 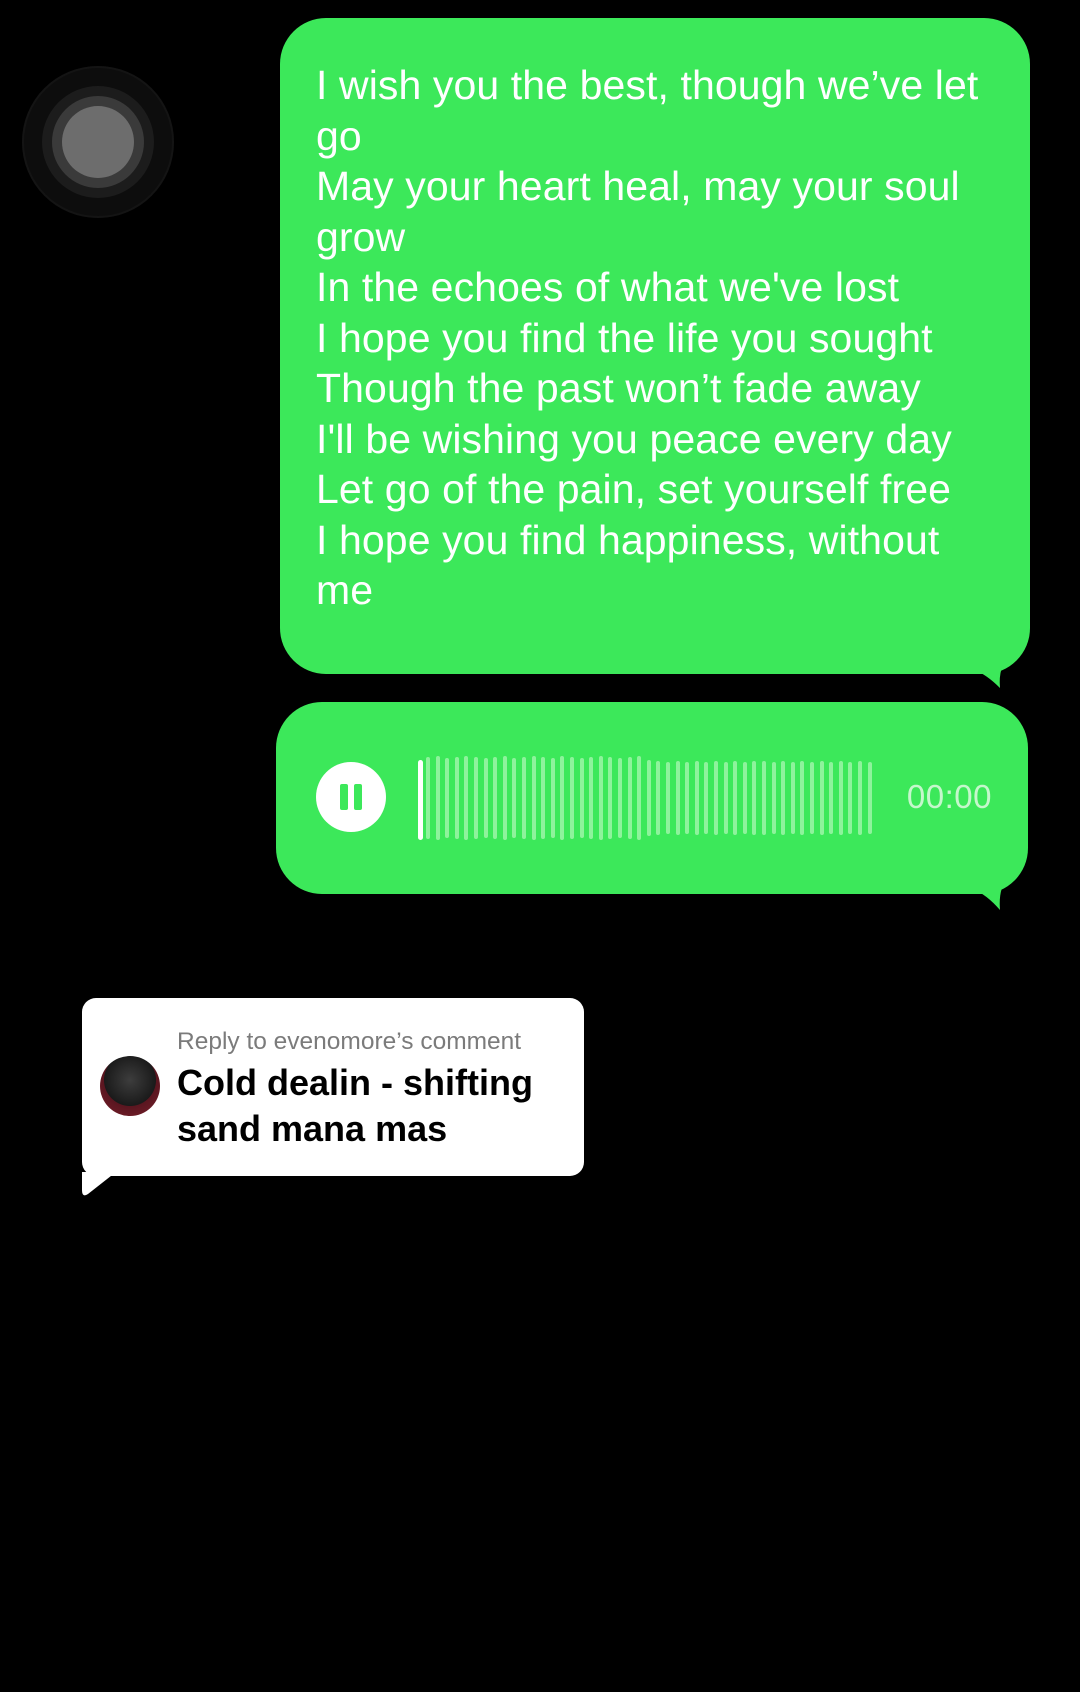 What do you see at coordinates (420, 800) in the screenshot?
I see `audio-playhead` at bounding box center [420, 800].